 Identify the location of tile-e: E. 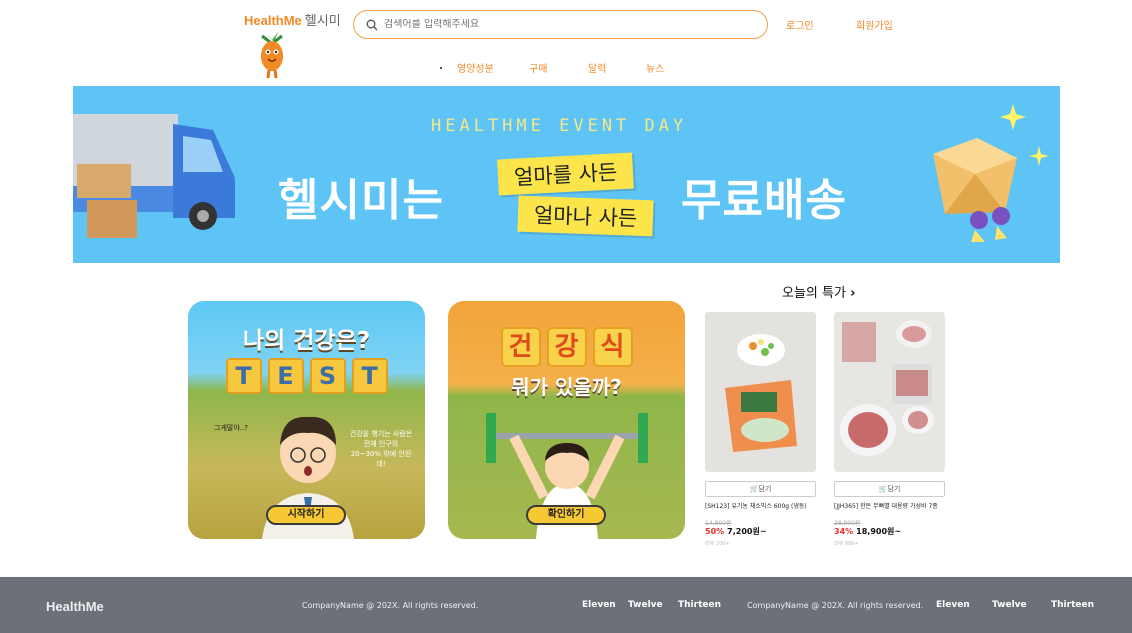
(285, 376).